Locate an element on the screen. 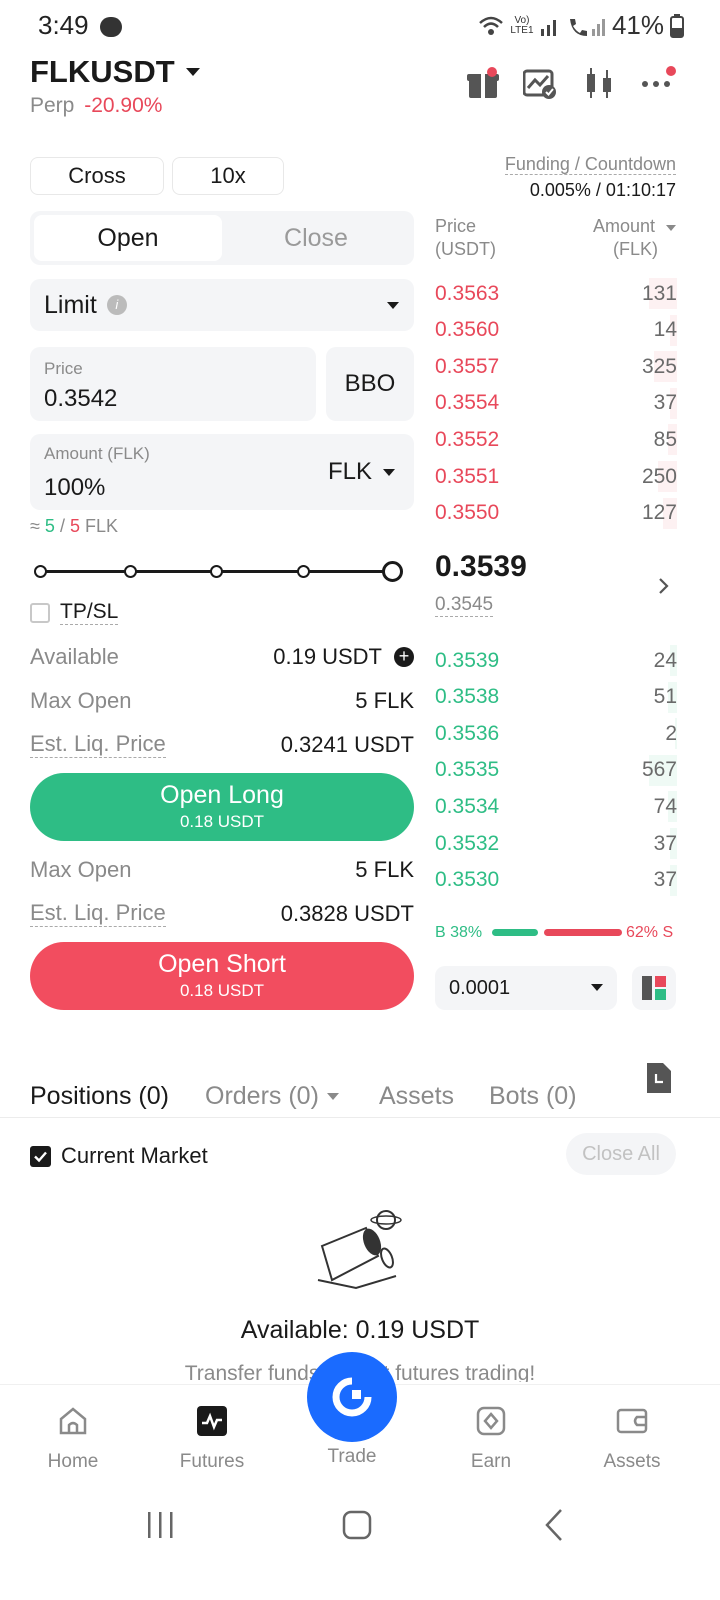 The image size is (720, 1600). chart-check-icon is located at coordinates (539, 84).